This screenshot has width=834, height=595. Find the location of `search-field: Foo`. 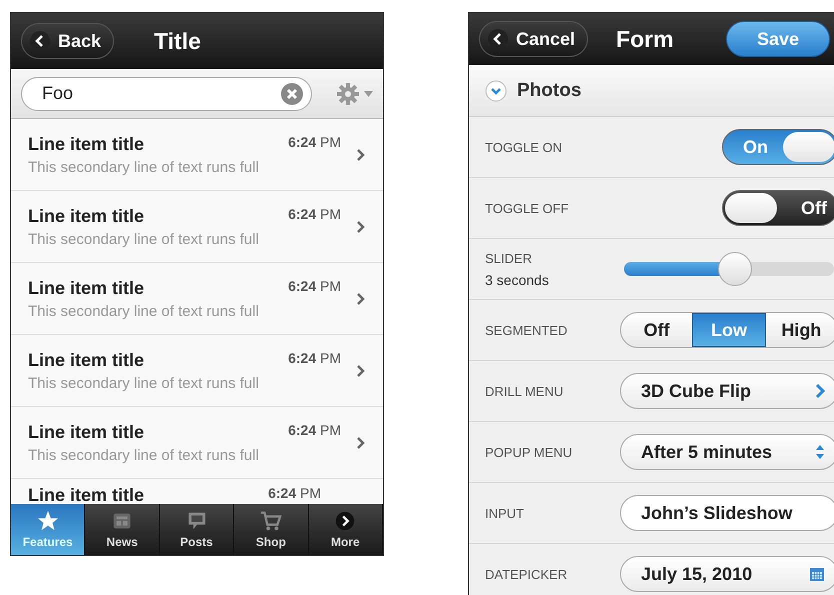

search-field: Foo is located at coordinates (166, 93).